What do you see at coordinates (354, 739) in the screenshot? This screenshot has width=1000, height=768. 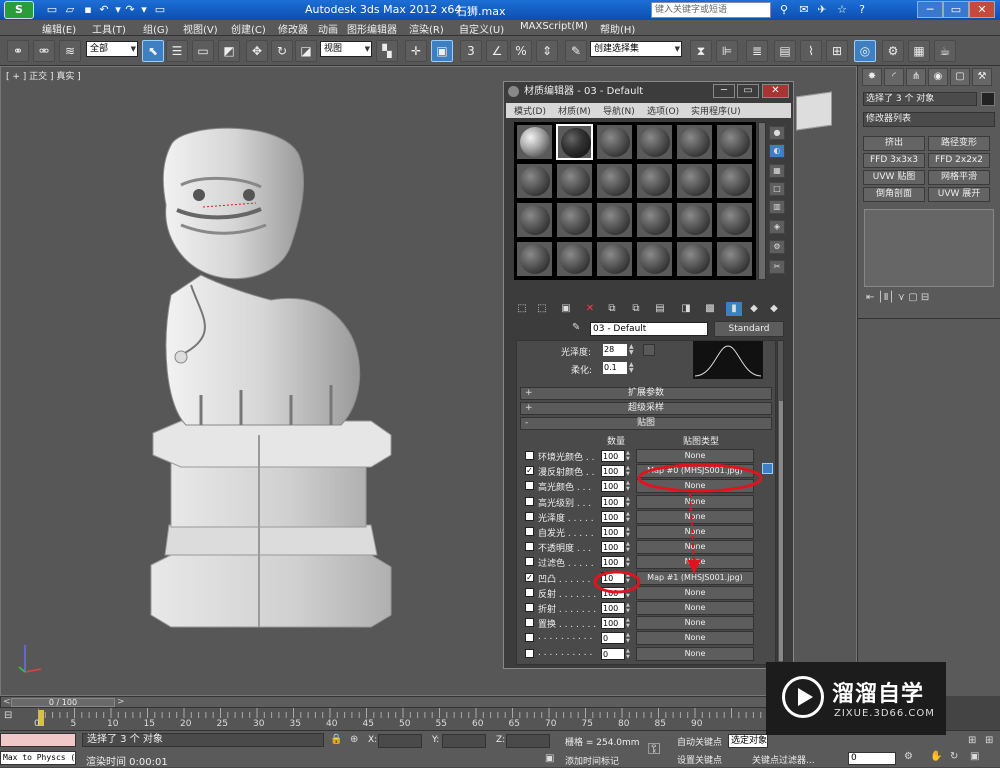 I see `transform-mode-icon: ⊕` at bounding box center [354, 739].